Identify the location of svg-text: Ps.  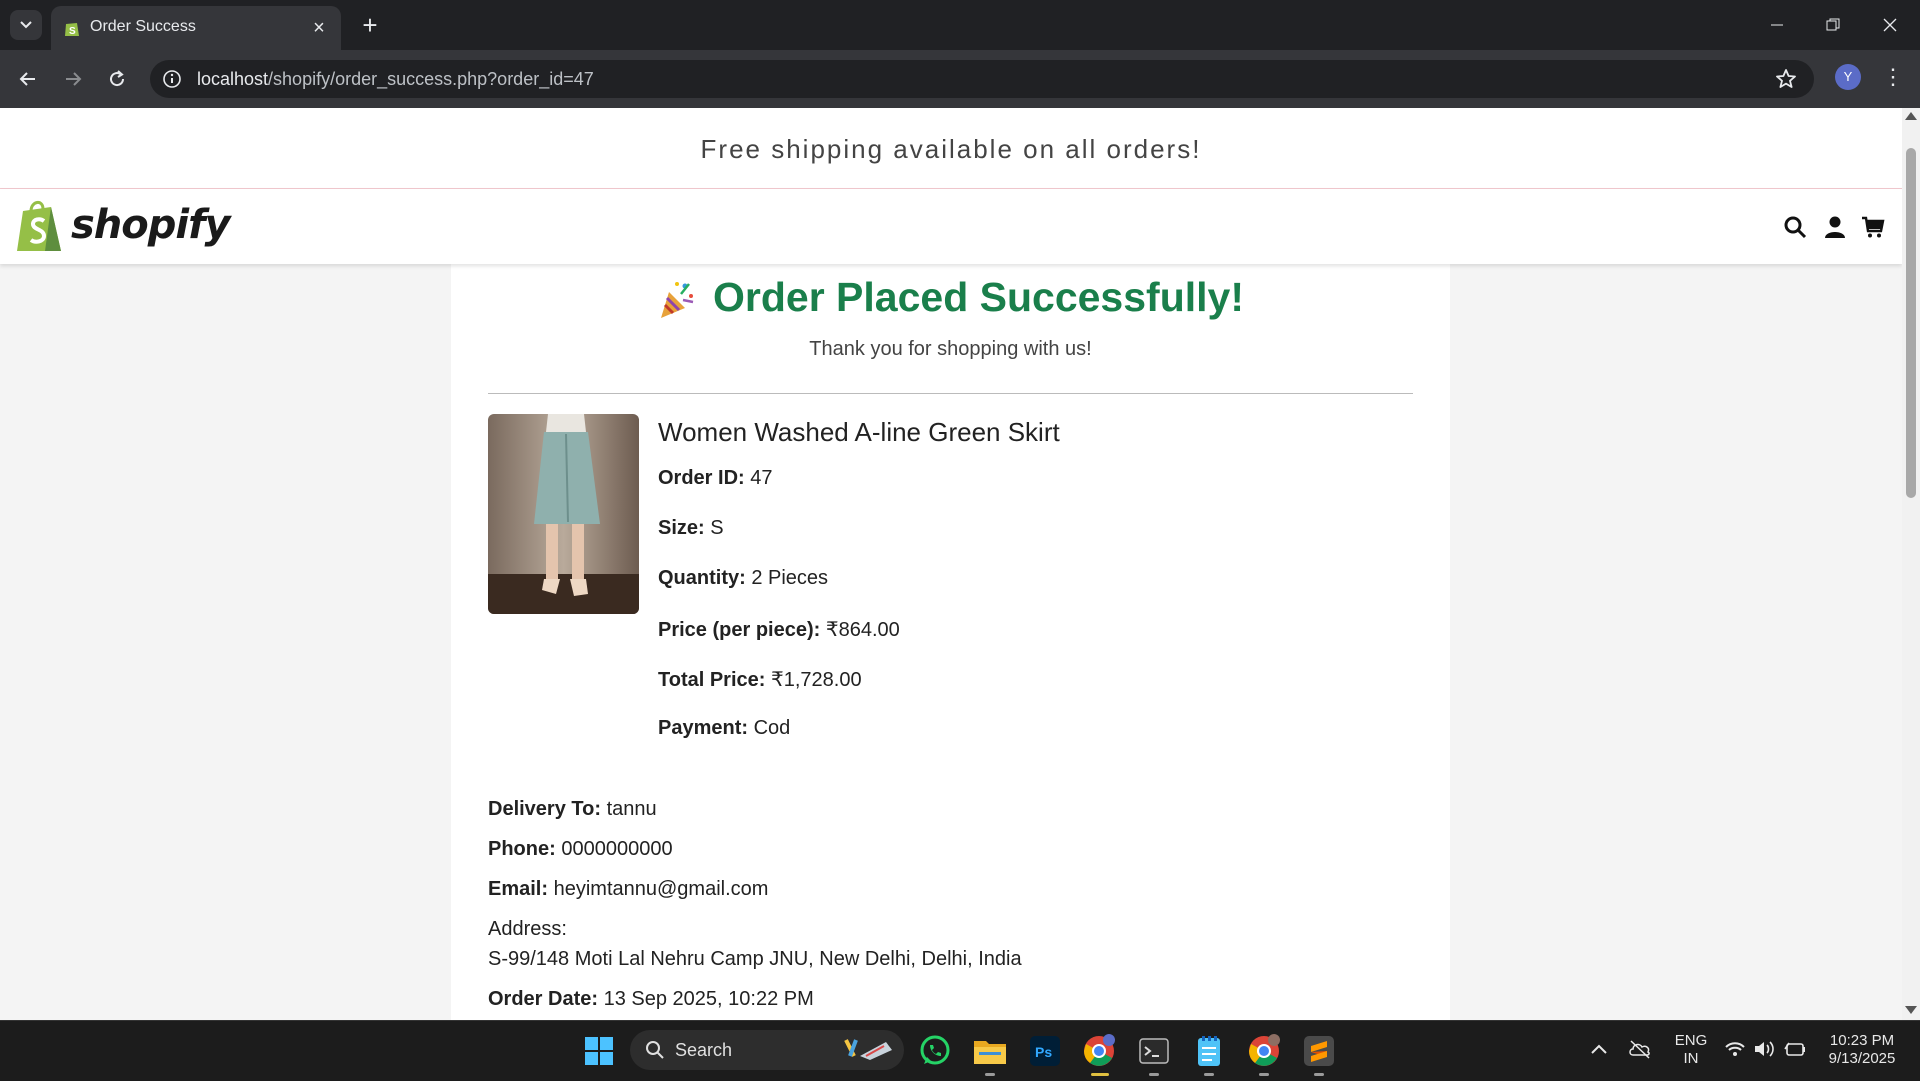
(1043, 1052).